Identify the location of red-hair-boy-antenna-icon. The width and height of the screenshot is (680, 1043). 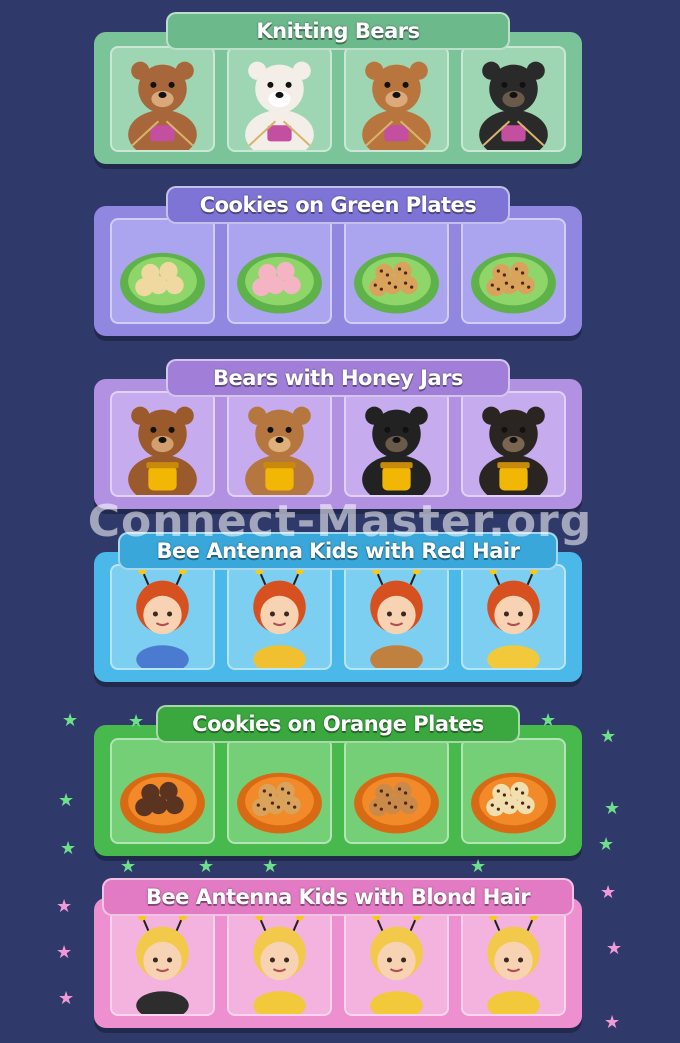
(162, 617).